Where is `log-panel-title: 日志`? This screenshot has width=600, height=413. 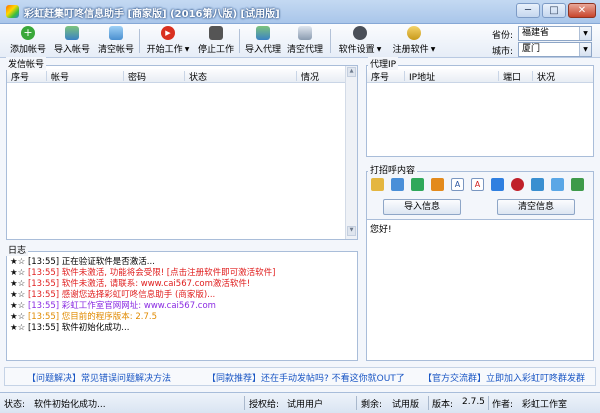
log-panel-title: 日志 is located at coordinates (17, 249).